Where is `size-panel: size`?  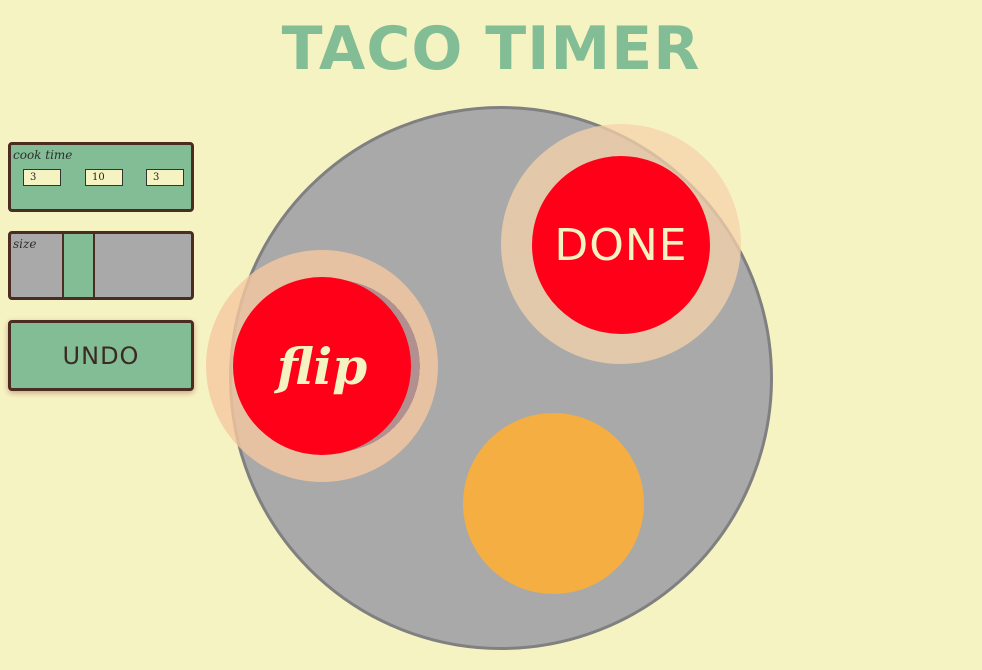
size-panel: size is located at coordinates (101, 265).